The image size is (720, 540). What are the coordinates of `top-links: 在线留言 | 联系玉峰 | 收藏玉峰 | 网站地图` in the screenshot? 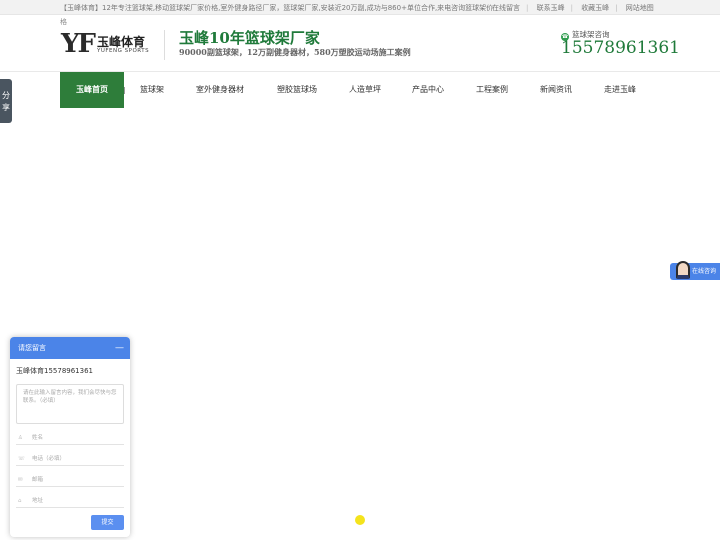 It's located at (573, 8).